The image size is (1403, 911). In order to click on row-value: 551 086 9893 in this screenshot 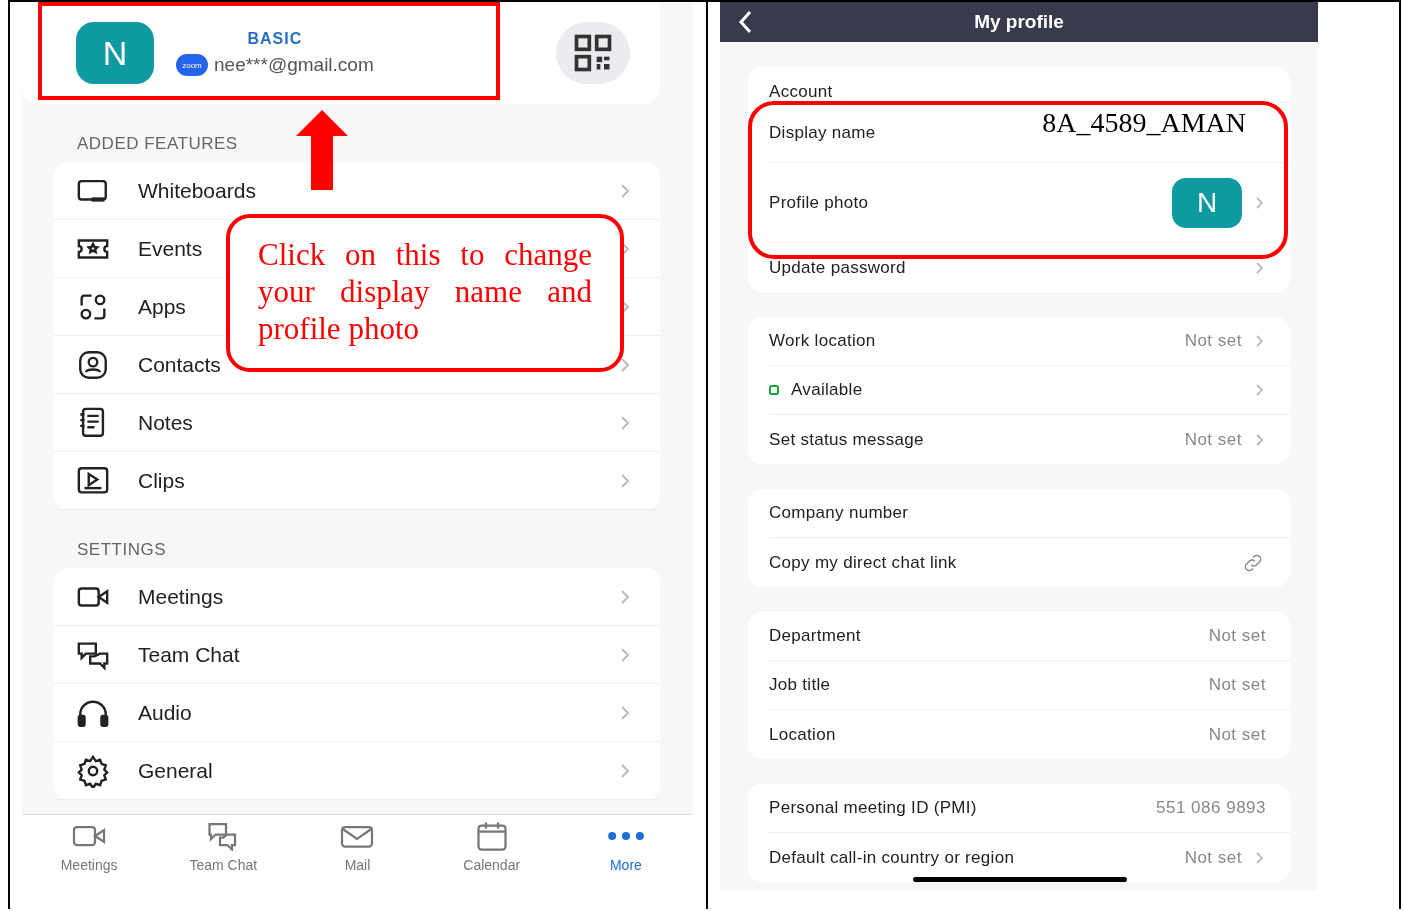, I will do `click(1211, 808)`.